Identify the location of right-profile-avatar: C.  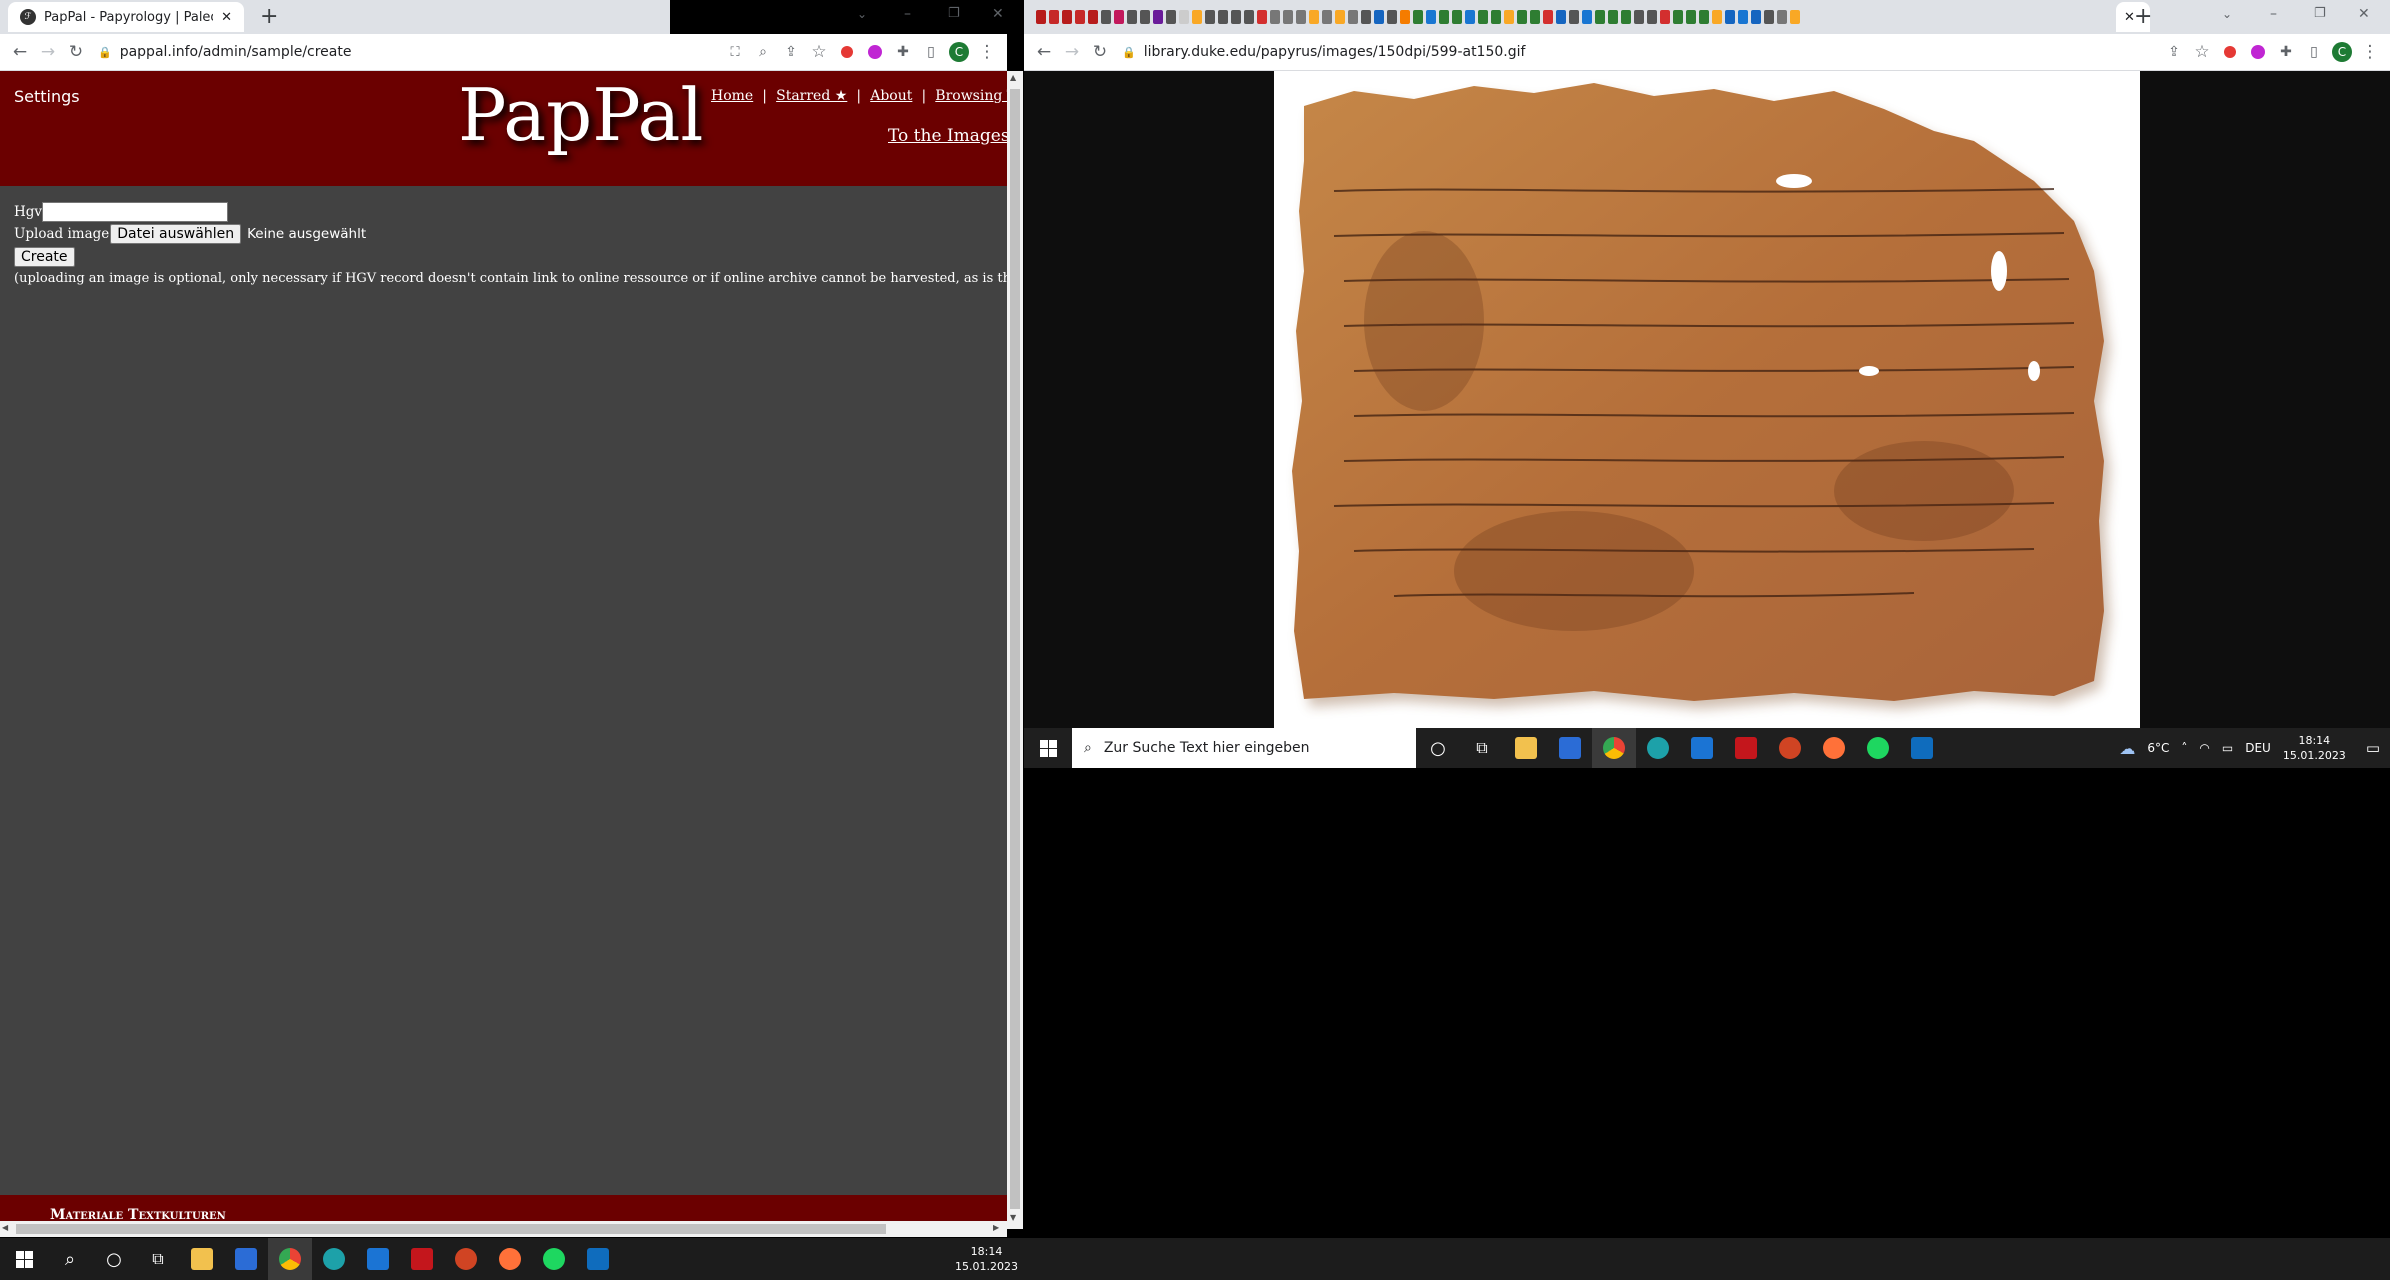
(2342, 52).